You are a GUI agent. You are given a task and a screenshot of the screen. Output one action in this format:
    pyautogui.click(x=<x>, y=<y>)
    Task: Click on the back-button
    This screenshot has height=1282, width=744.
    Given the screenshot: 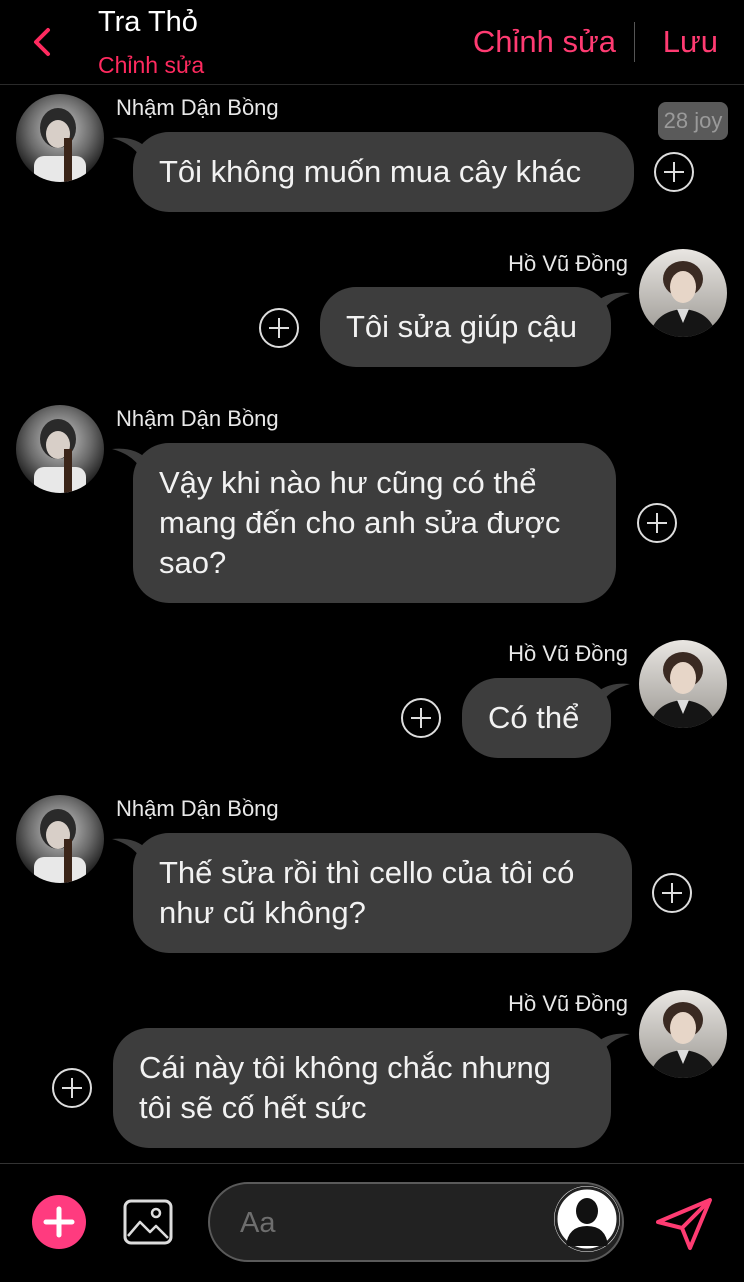 What is the action you would take?
    pyautogui.click(x=43, y=42)
    